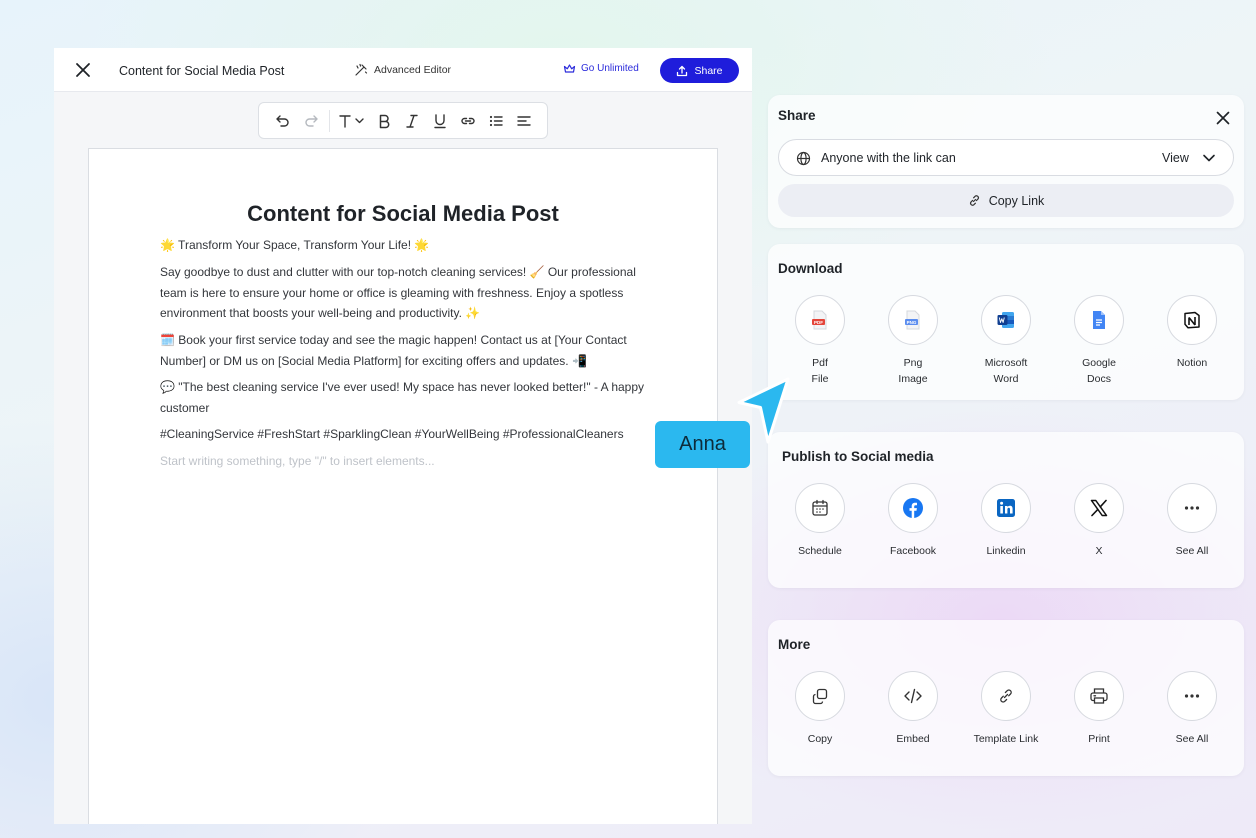 This screenshot has height=838, width=1256. I want to click on linkedin-icon, so click(1006, 508).